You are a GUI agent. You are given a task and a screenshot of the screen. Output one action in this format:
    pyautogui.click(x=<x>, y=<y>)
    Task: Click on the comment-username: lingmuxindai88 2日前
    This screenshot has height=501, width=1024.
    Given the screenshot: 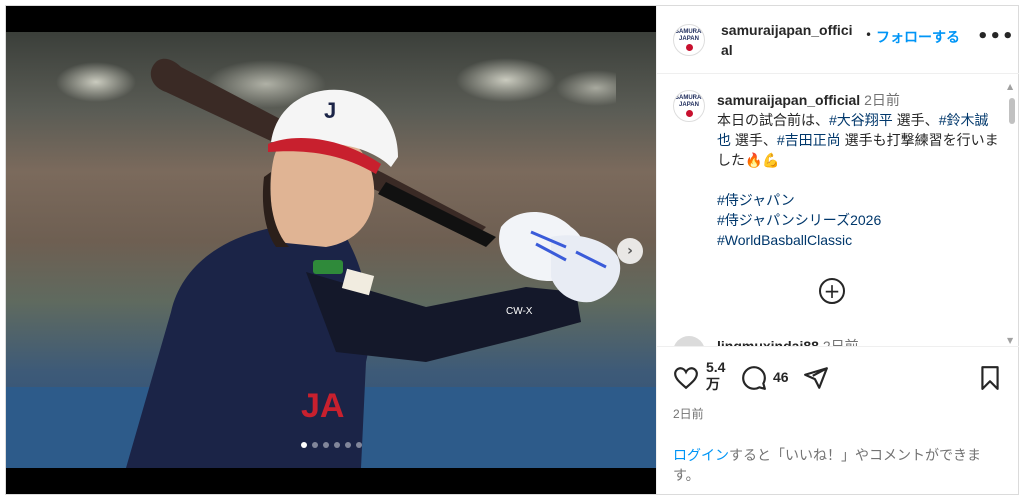 What is the action you would take?
    pyautogui.click(x=788, y=341)
    